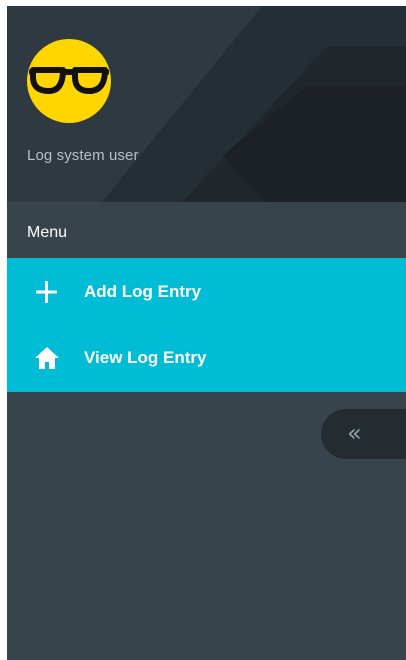  Describe the element at coordinates (83, 155) in the screenshot. I see `user-name: Log system user` at that location.